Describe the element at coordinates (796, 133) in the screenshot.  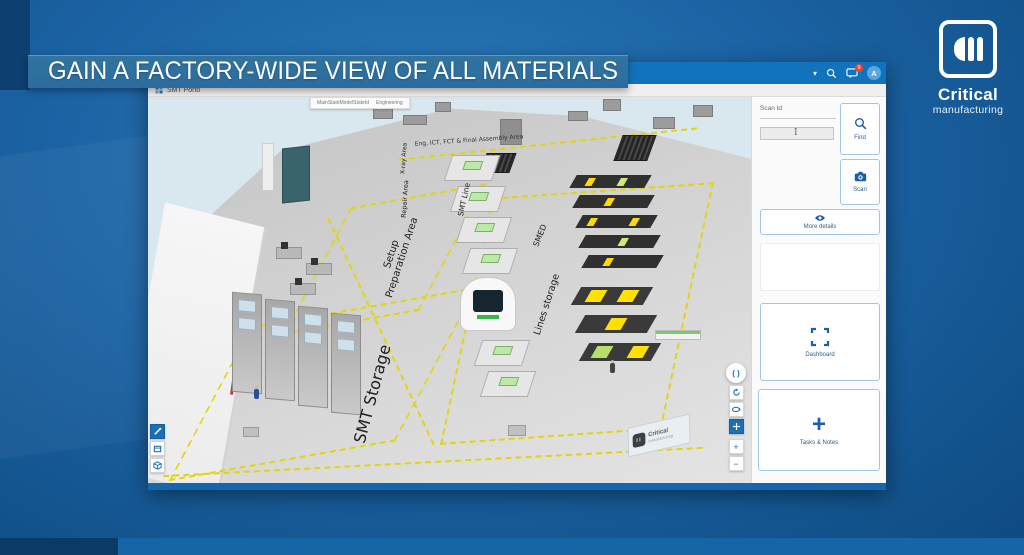
I see `ibeam-cursor: I` at that location.